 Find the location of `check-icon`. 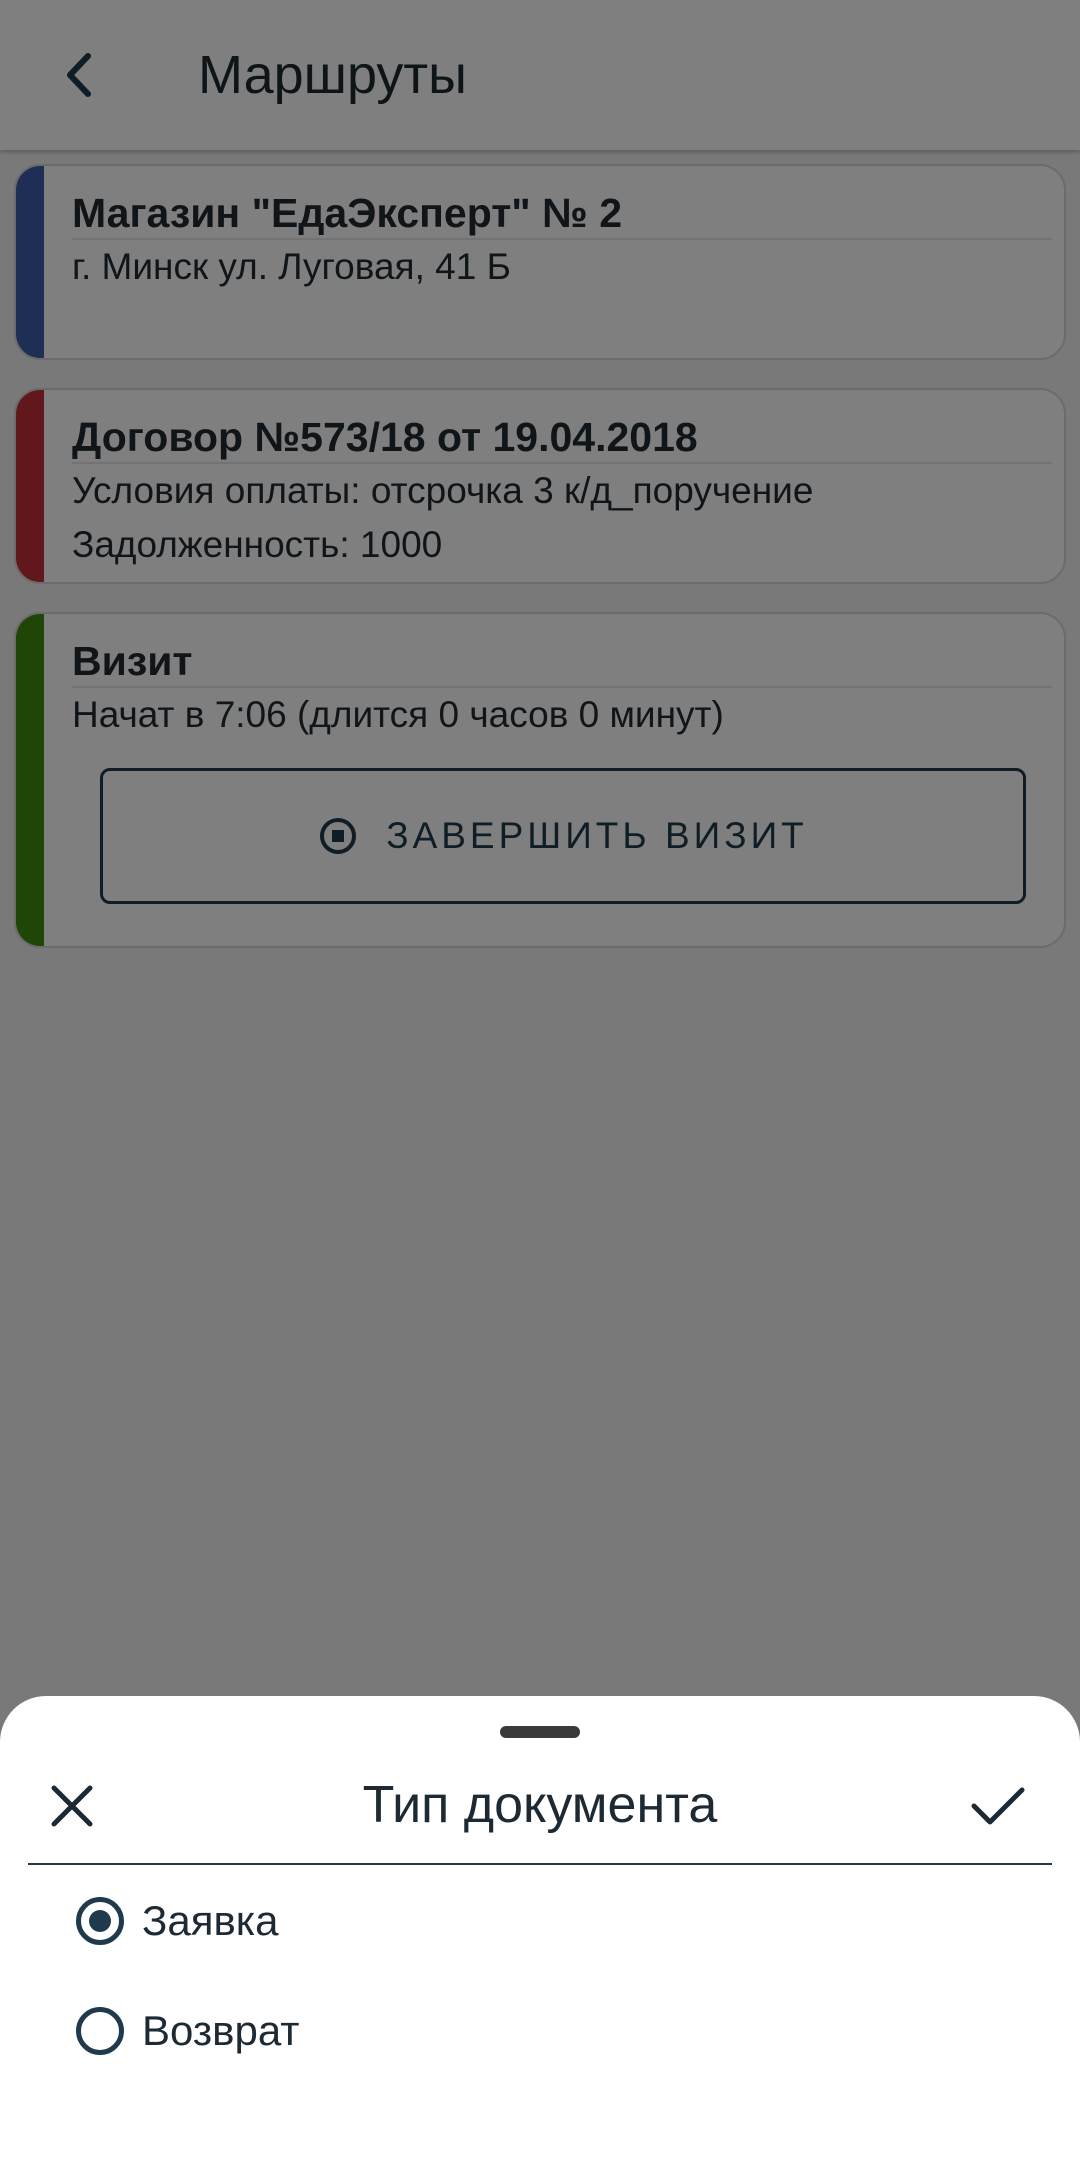

check-icon is located at coordinates (998, 1806).